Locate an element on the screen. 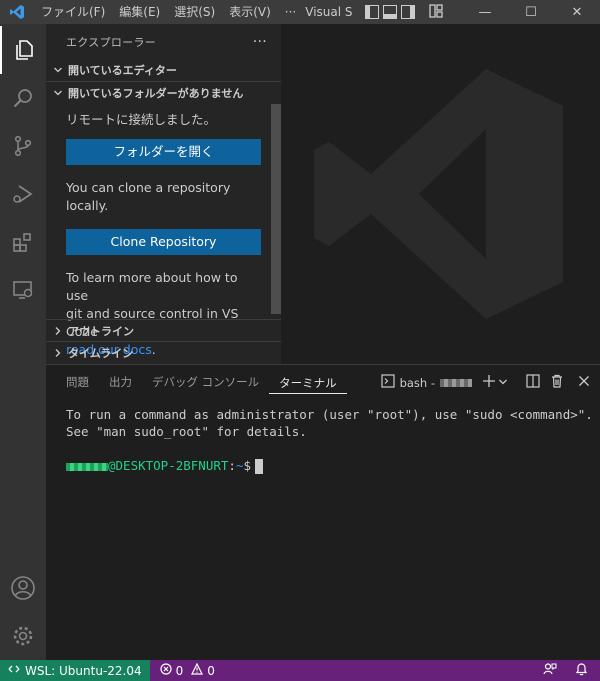 This screenshot has width=600, height=681. redacted-username is located at coordinates (87, 466).